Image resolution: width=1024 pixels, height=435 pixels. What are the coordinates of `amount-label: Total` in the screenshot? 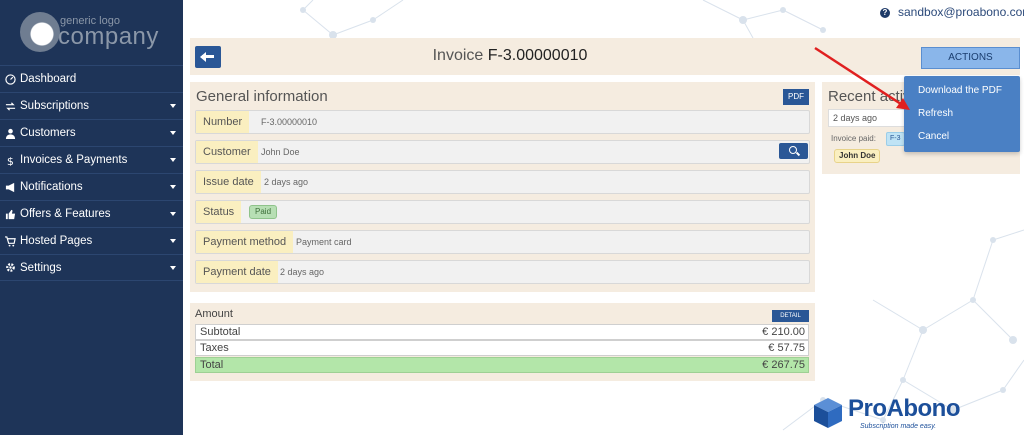 It's located at (212, 365).